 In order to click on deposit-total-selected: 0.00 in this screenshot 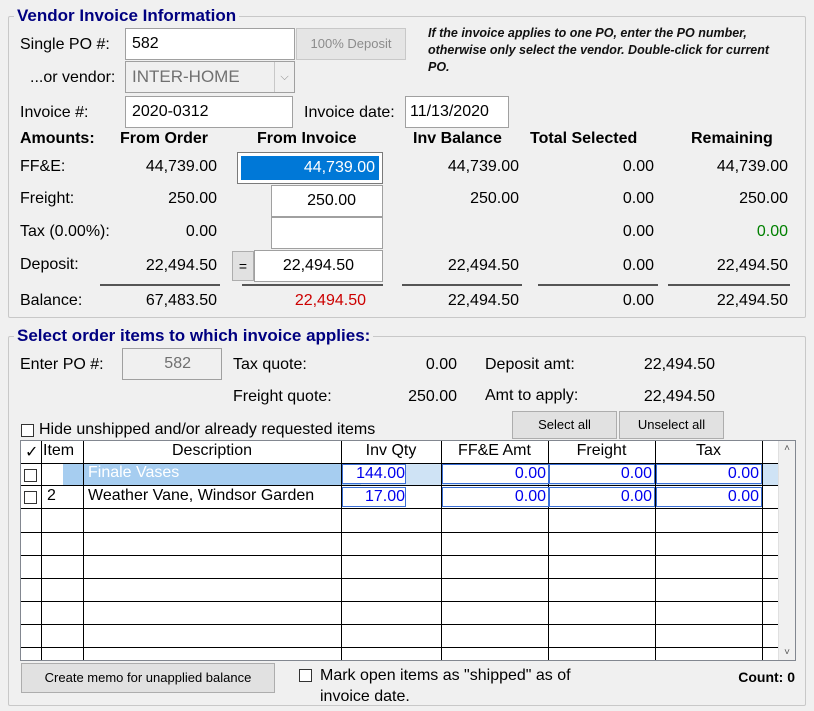, I will do `click(638, 265)`.